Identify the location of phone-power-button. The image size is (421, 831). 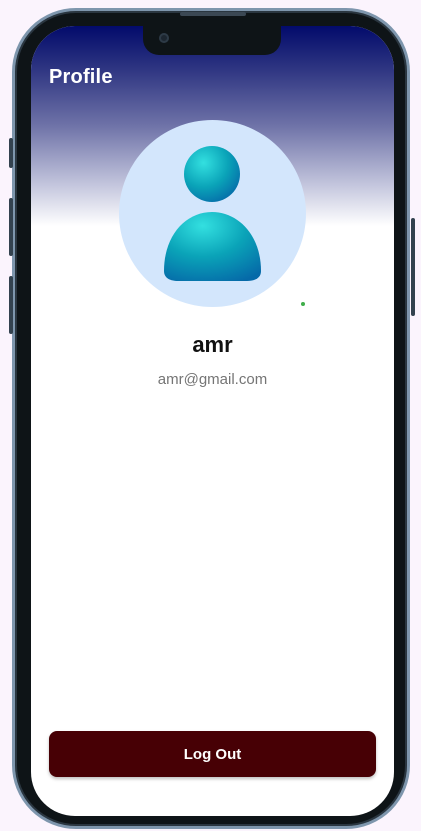
(413, 267).